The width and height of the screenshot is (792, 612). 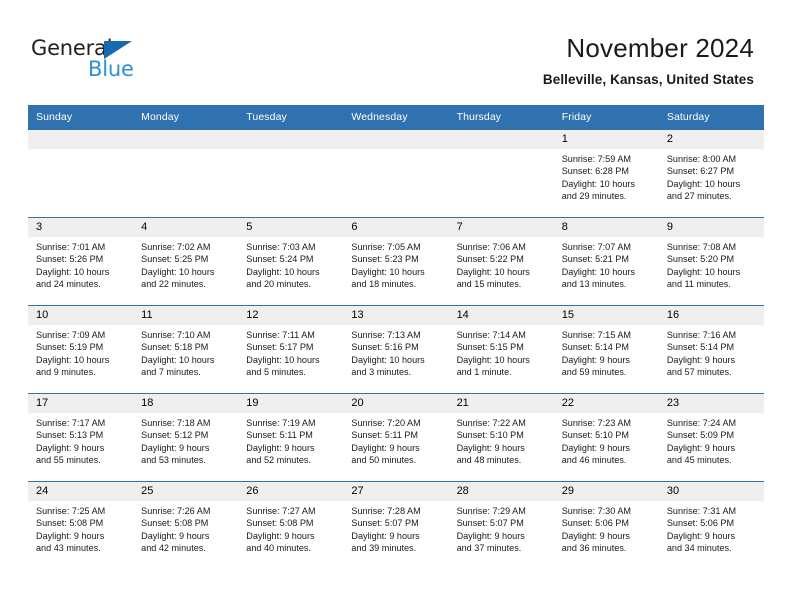 I want to click on sunrise-time: Sunrise: 7:30 AM, so click(x=596, y=511).